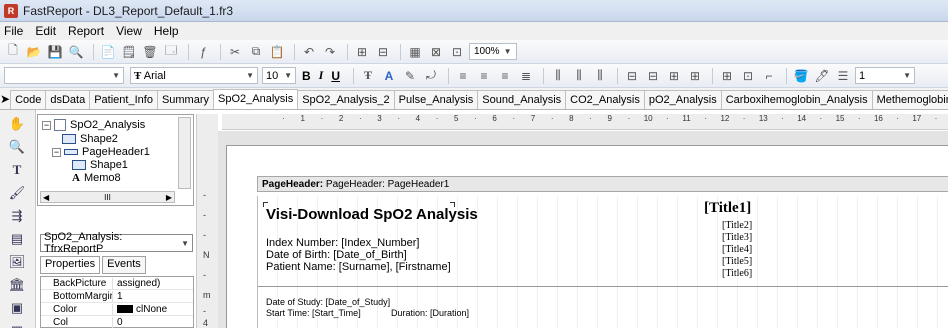  Describe the element at coordinates (737, 261) in the screenshot. I see `title5-memo: [Title5]` at that location.